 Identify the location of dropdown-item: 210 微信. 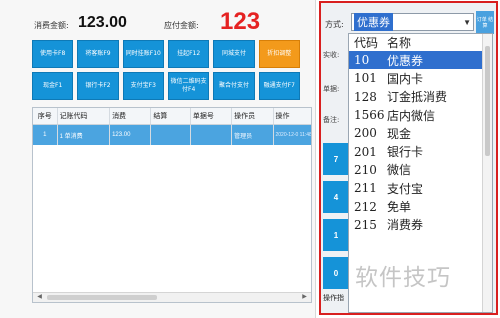
(420, 170).